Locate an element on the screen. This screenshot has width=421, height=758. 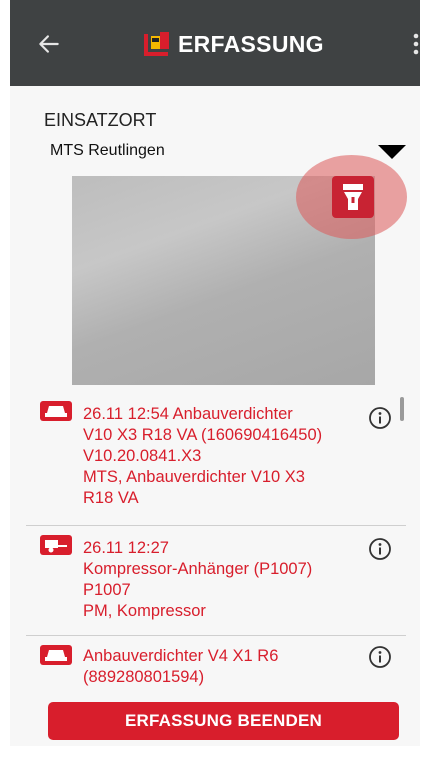
flashlight-button is located at coordinates (353, 197).